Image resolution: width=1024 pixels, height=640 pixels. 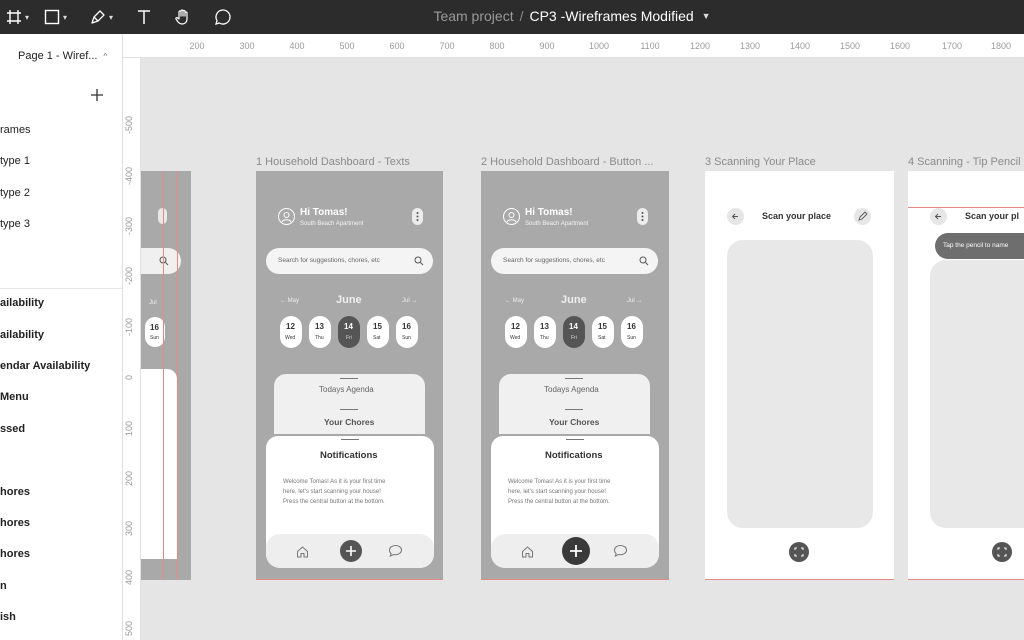 What do you see at coordinates (129, 628) in the screenshot?
I see `ruler-tick: 500` at bounding box center [129, 628].